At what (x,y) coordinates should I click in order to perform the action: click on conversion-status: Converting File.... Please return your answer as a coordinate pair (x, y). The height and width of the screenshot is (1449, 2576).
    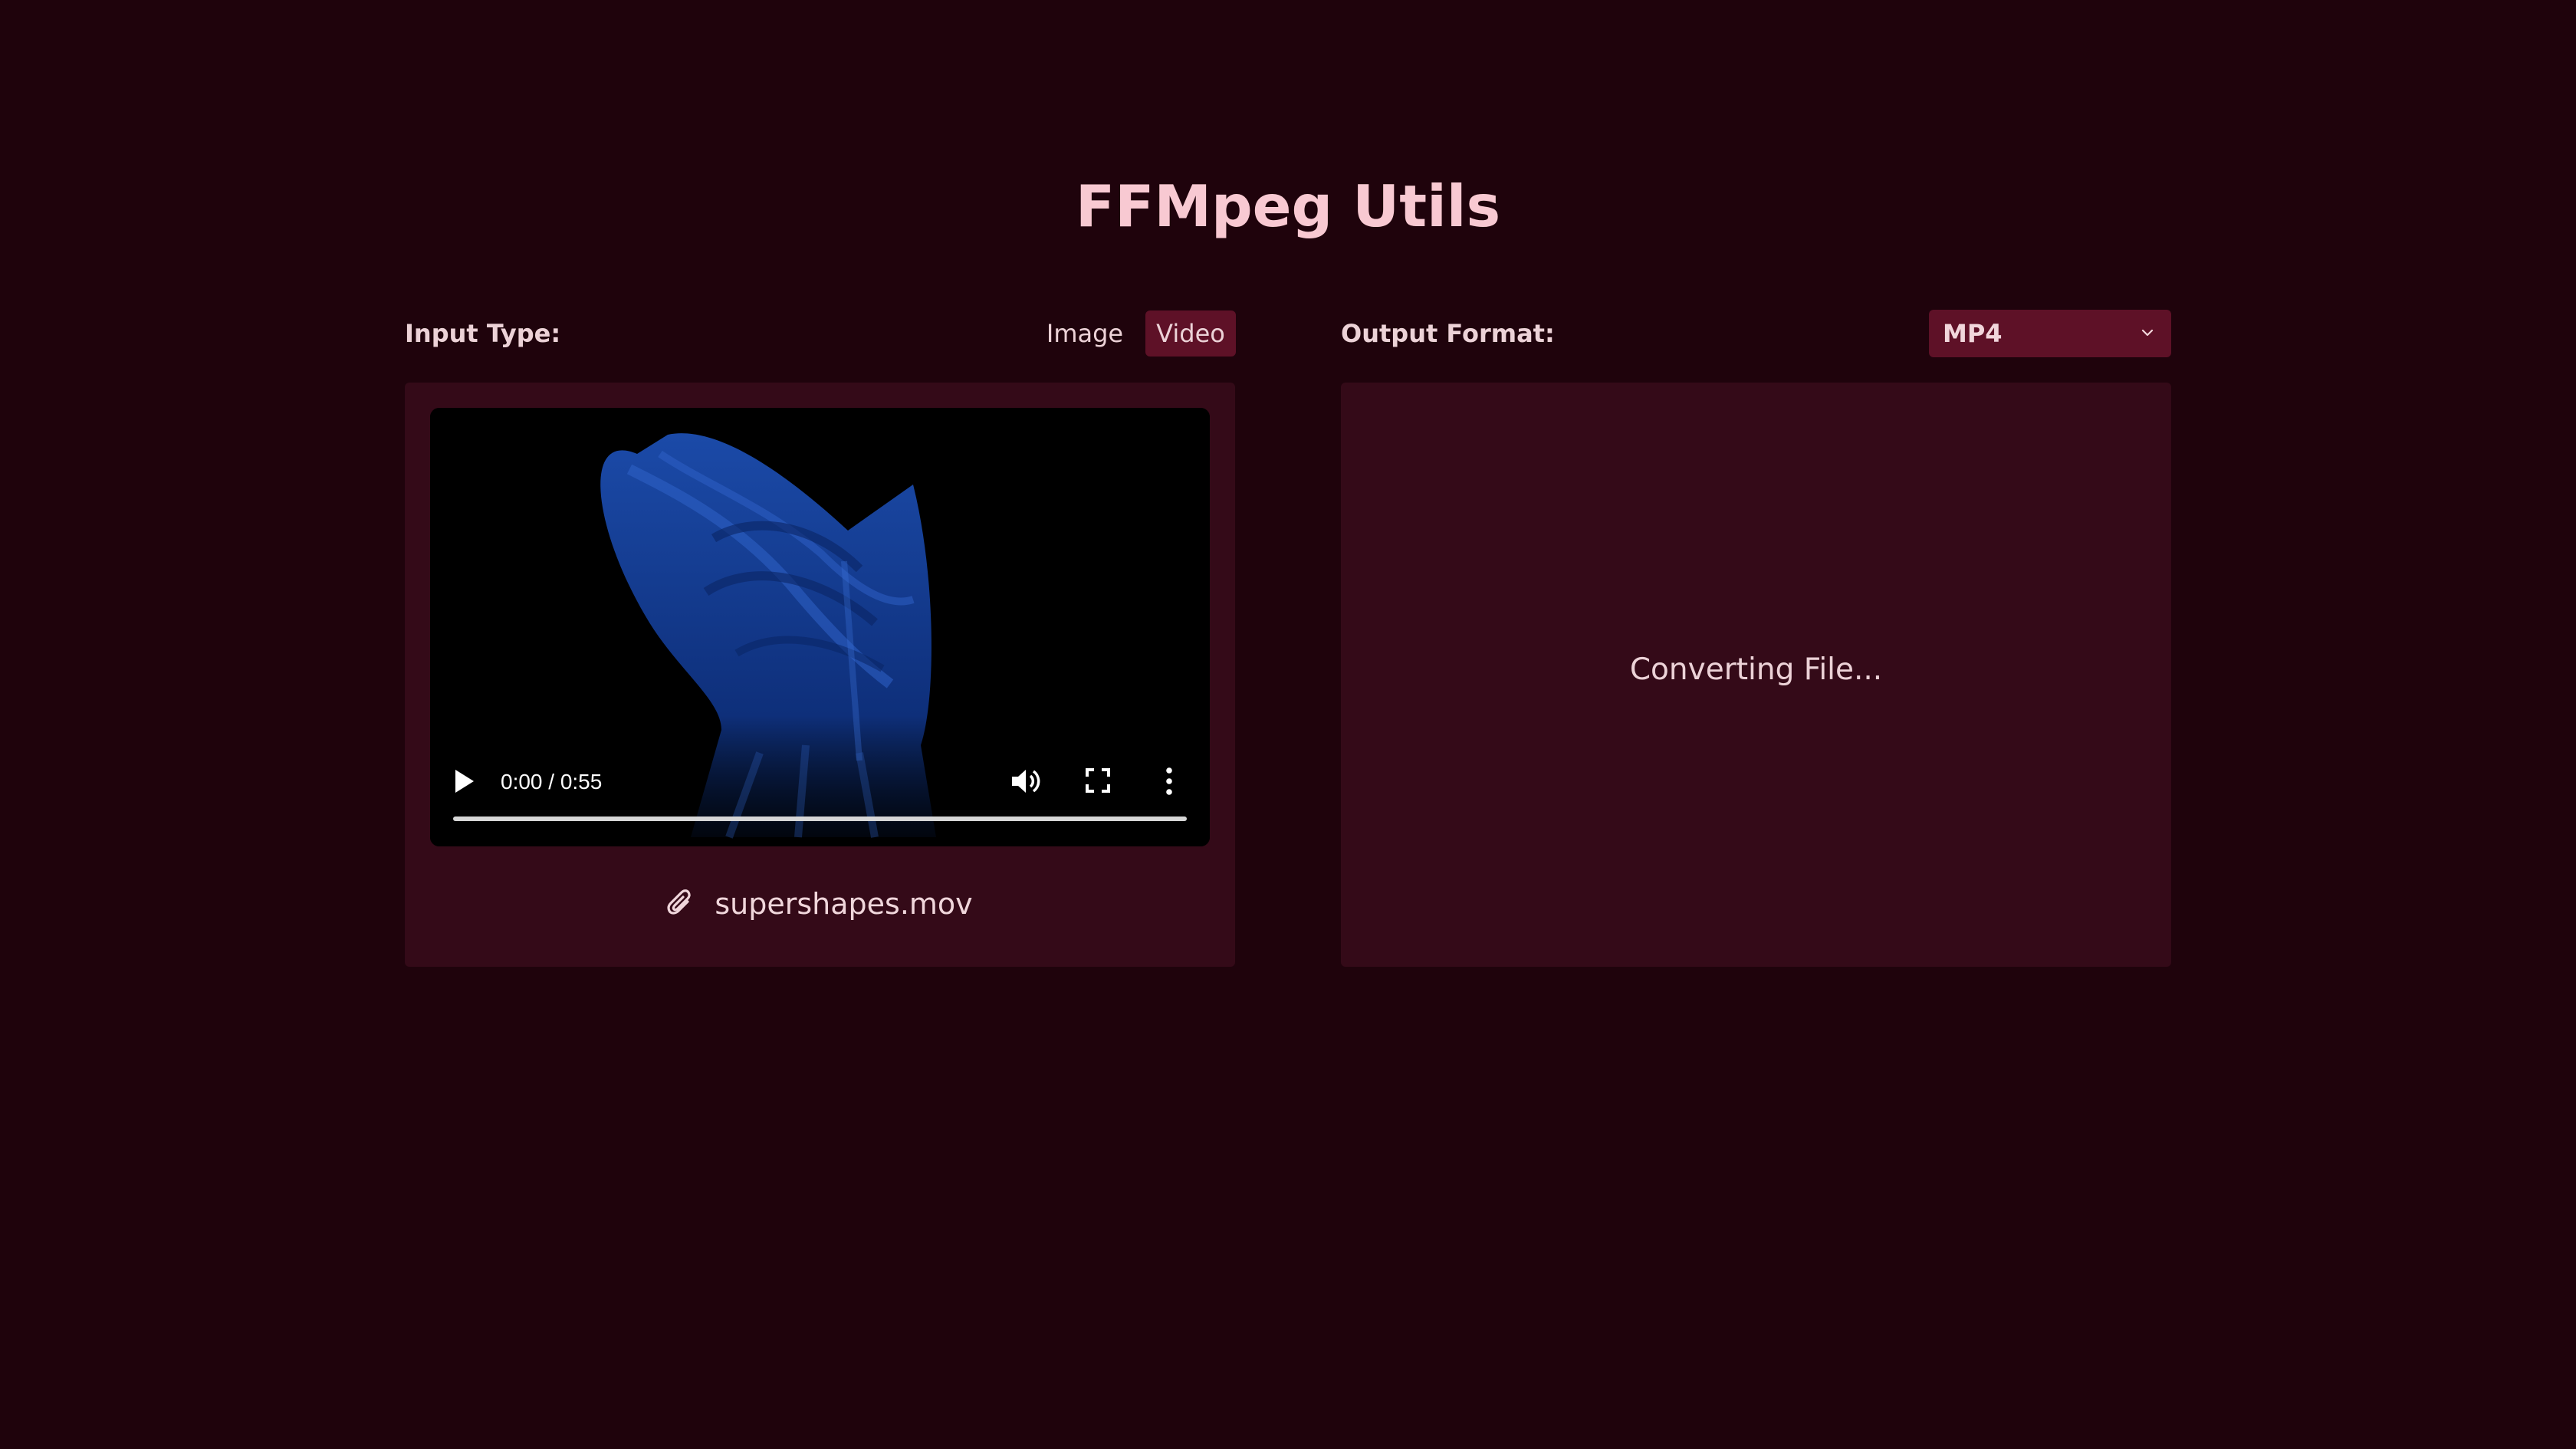
    Looking at the image, I should click on (1756, 669).